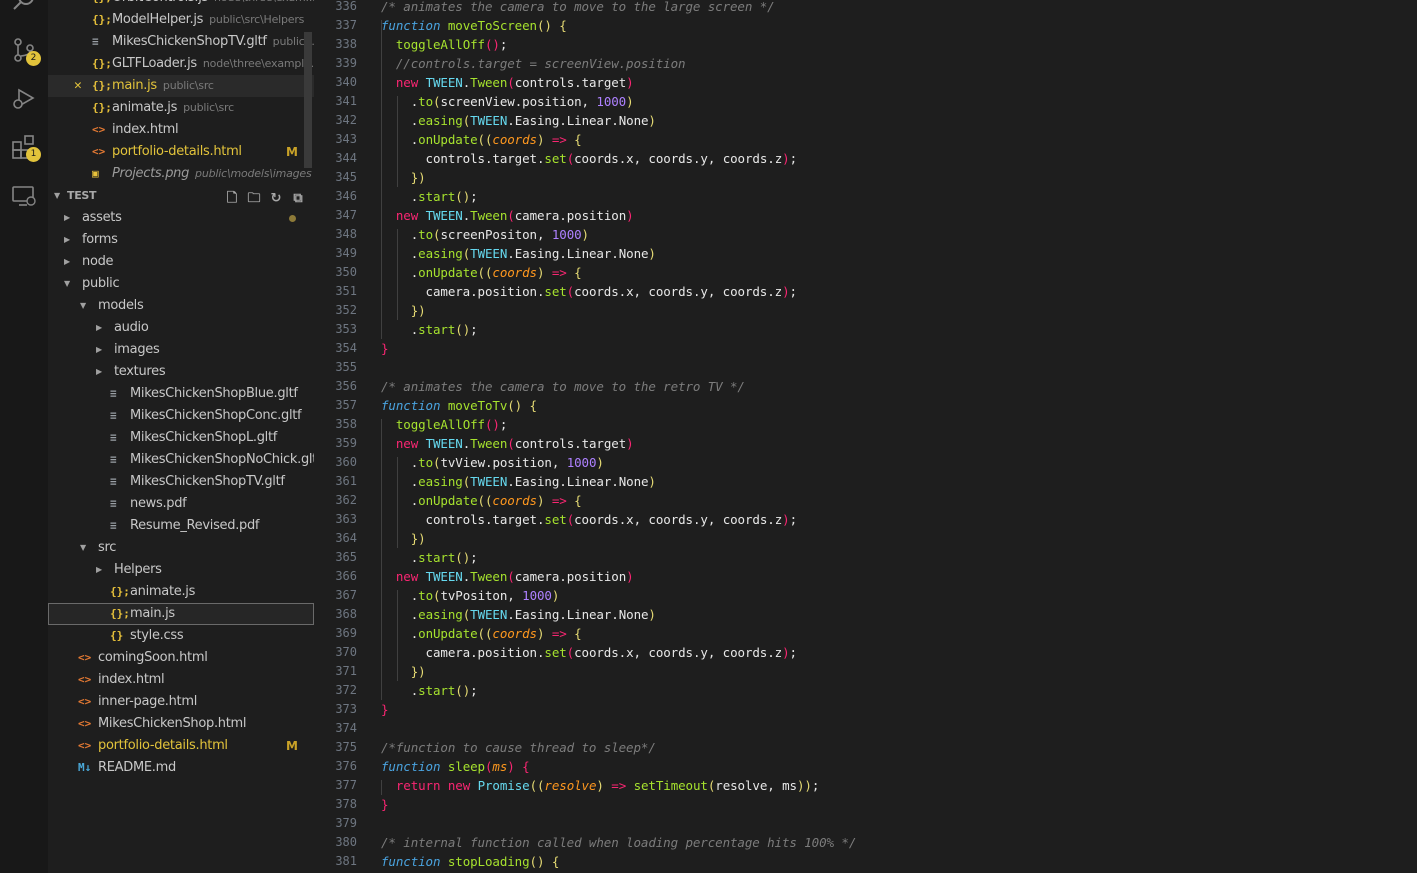 The height and width of the screenshot is (873, 1417). Describe the element at coordinates (518, 614) in the screenshot. I see `code-line: .easing(TWEEN.Easing.Linear.None)` at that location.